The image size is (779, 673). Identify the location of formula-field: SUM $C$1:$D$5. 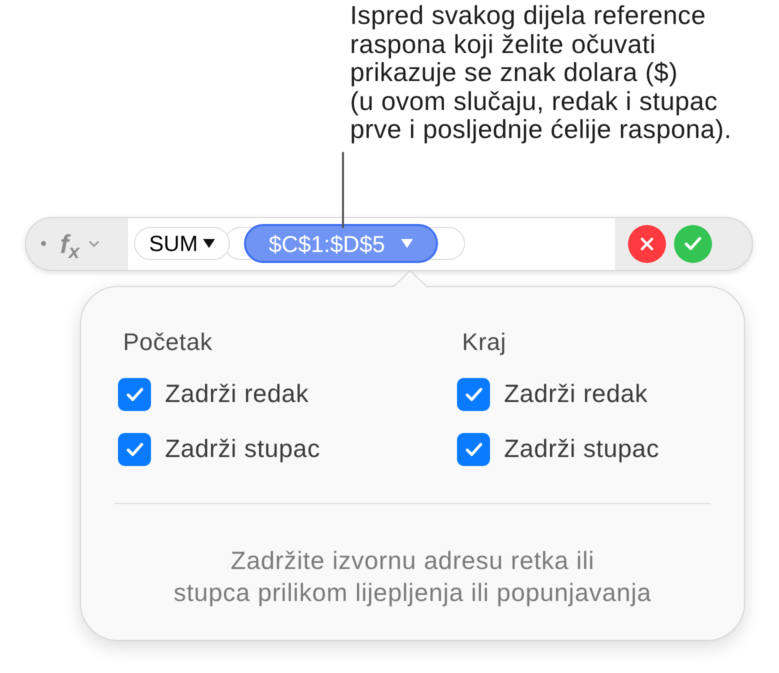
(371, 244).